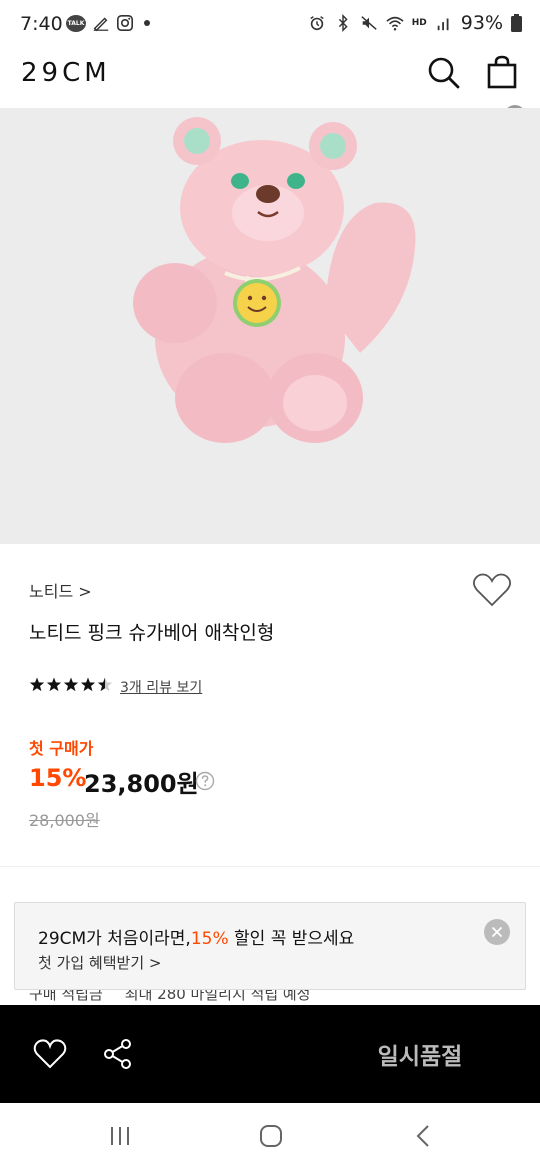 This screenshot has height=1170, width=540. What do you see at coordinates (270, 25) in the screenshot?
I see `status-bar: 7:40 TALK HD 93%` at bounding box center [270, 25].